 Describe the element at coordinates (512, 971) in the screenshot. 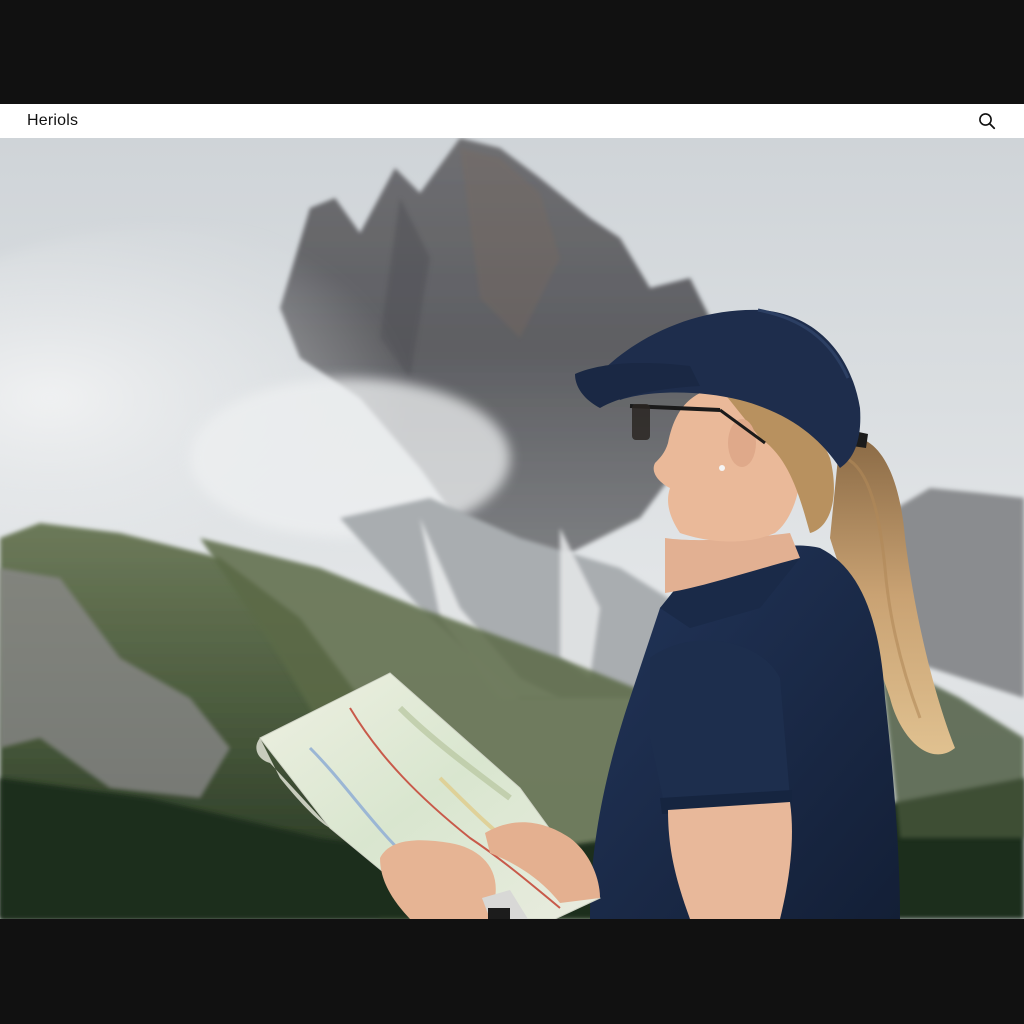

I see `letterbox-bottom` at that location.